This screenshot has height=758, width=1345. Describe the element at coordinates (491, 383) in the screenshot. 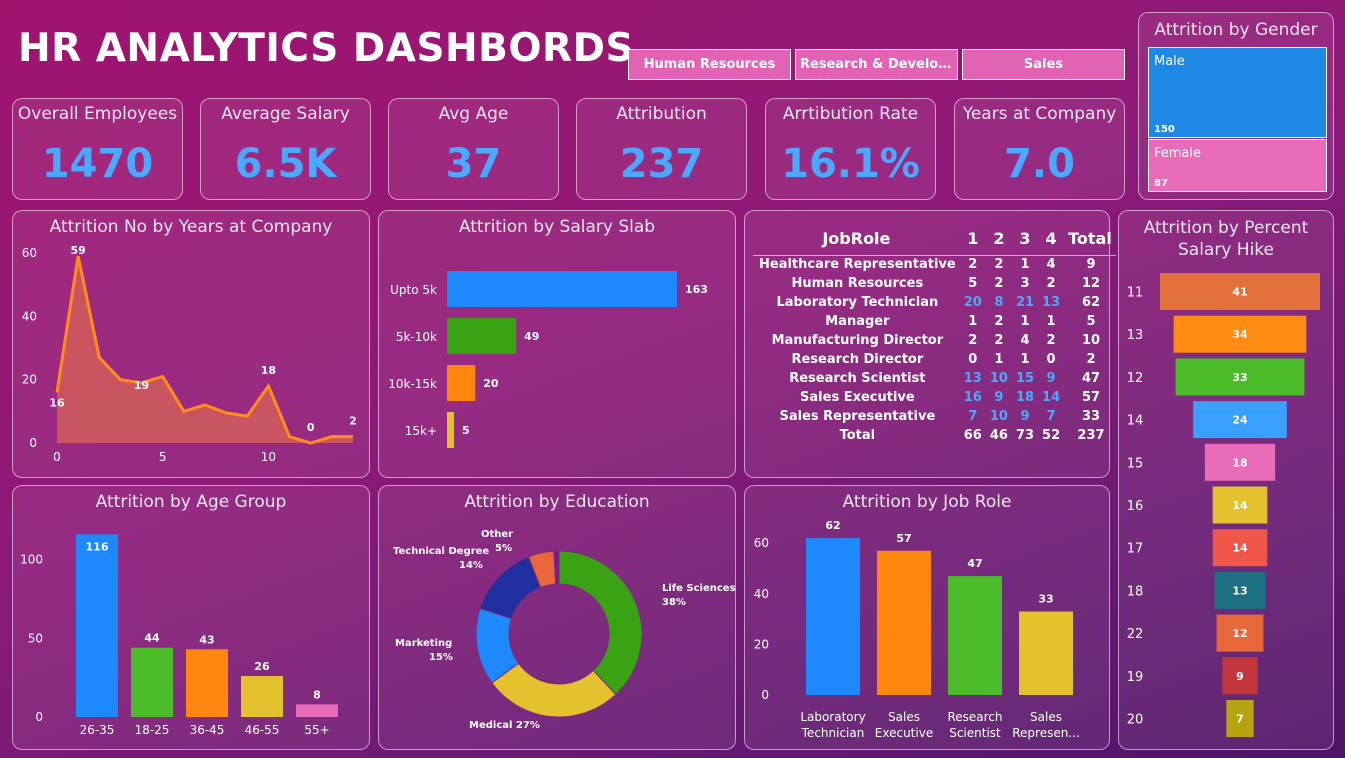

I see `data-label: 20` at that location.